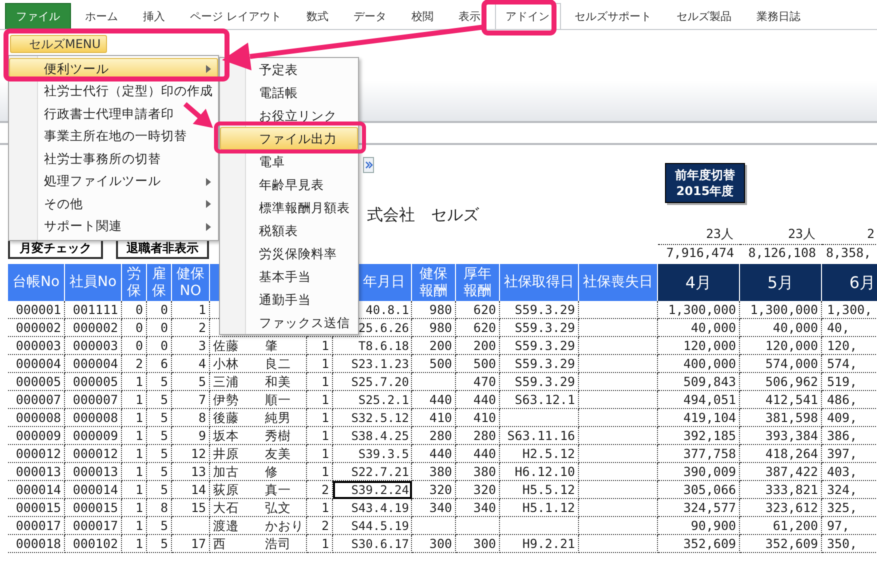  Describe the element at coordinates (539, 282) in the screenshot. I see `column-header: 社保取得日` at that location.